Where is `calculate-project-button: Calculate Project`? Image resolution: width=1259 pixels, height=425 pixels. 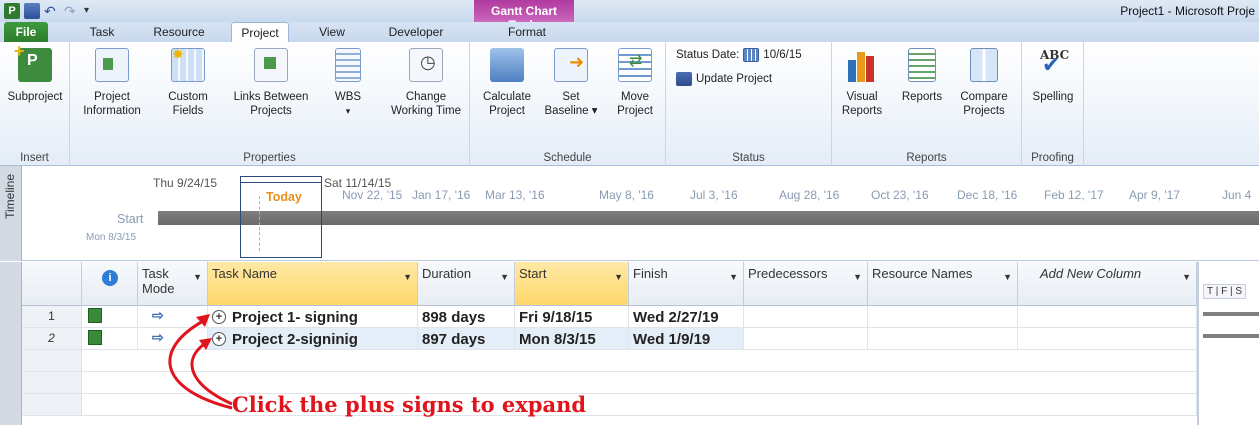 calculate-project-button: Calculate Project is located at coordinates (507, 83).